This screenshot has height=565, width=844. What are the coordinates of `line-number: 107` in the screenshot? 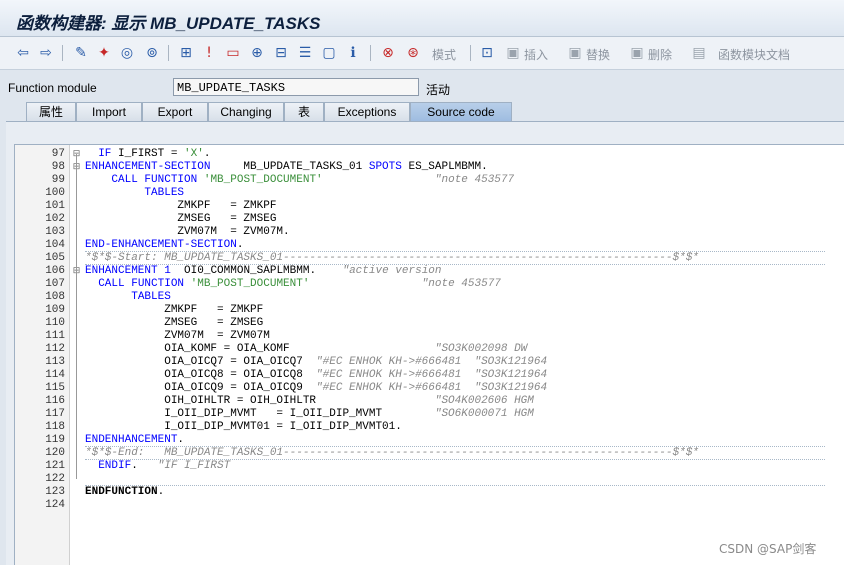 It's located at (55, 284).